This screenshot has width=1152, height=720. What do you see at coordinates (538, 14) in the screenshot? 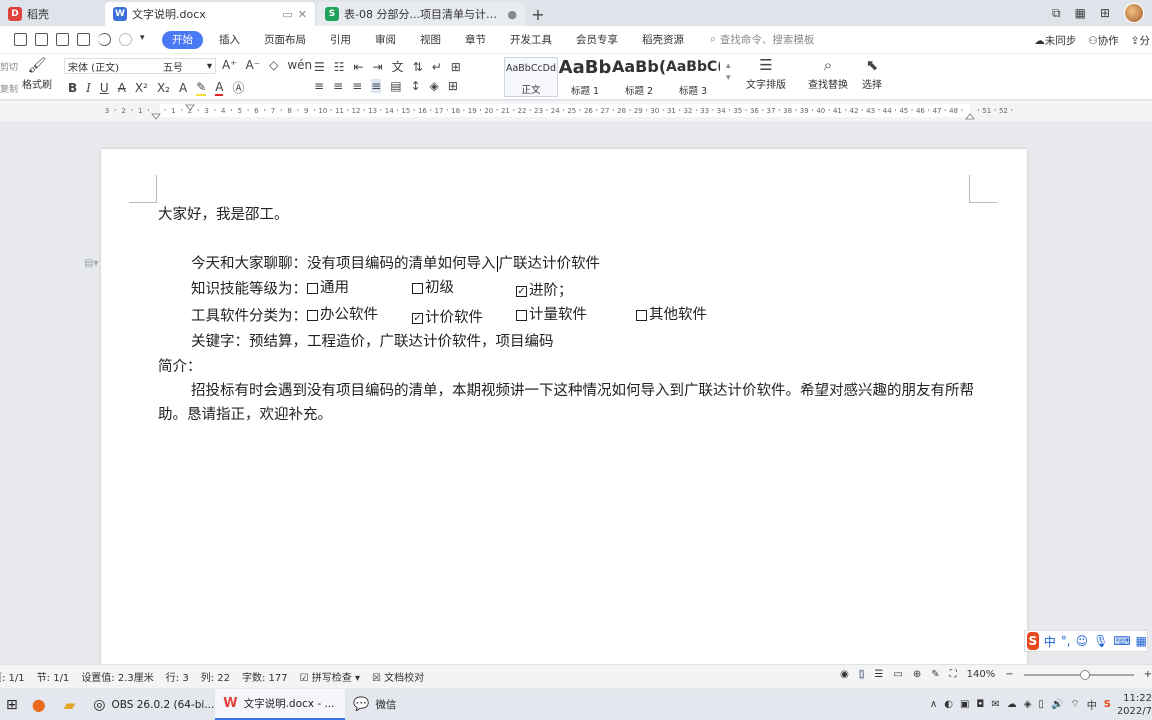
I see `new-tab-button: +` at bounding box center [538, 14].